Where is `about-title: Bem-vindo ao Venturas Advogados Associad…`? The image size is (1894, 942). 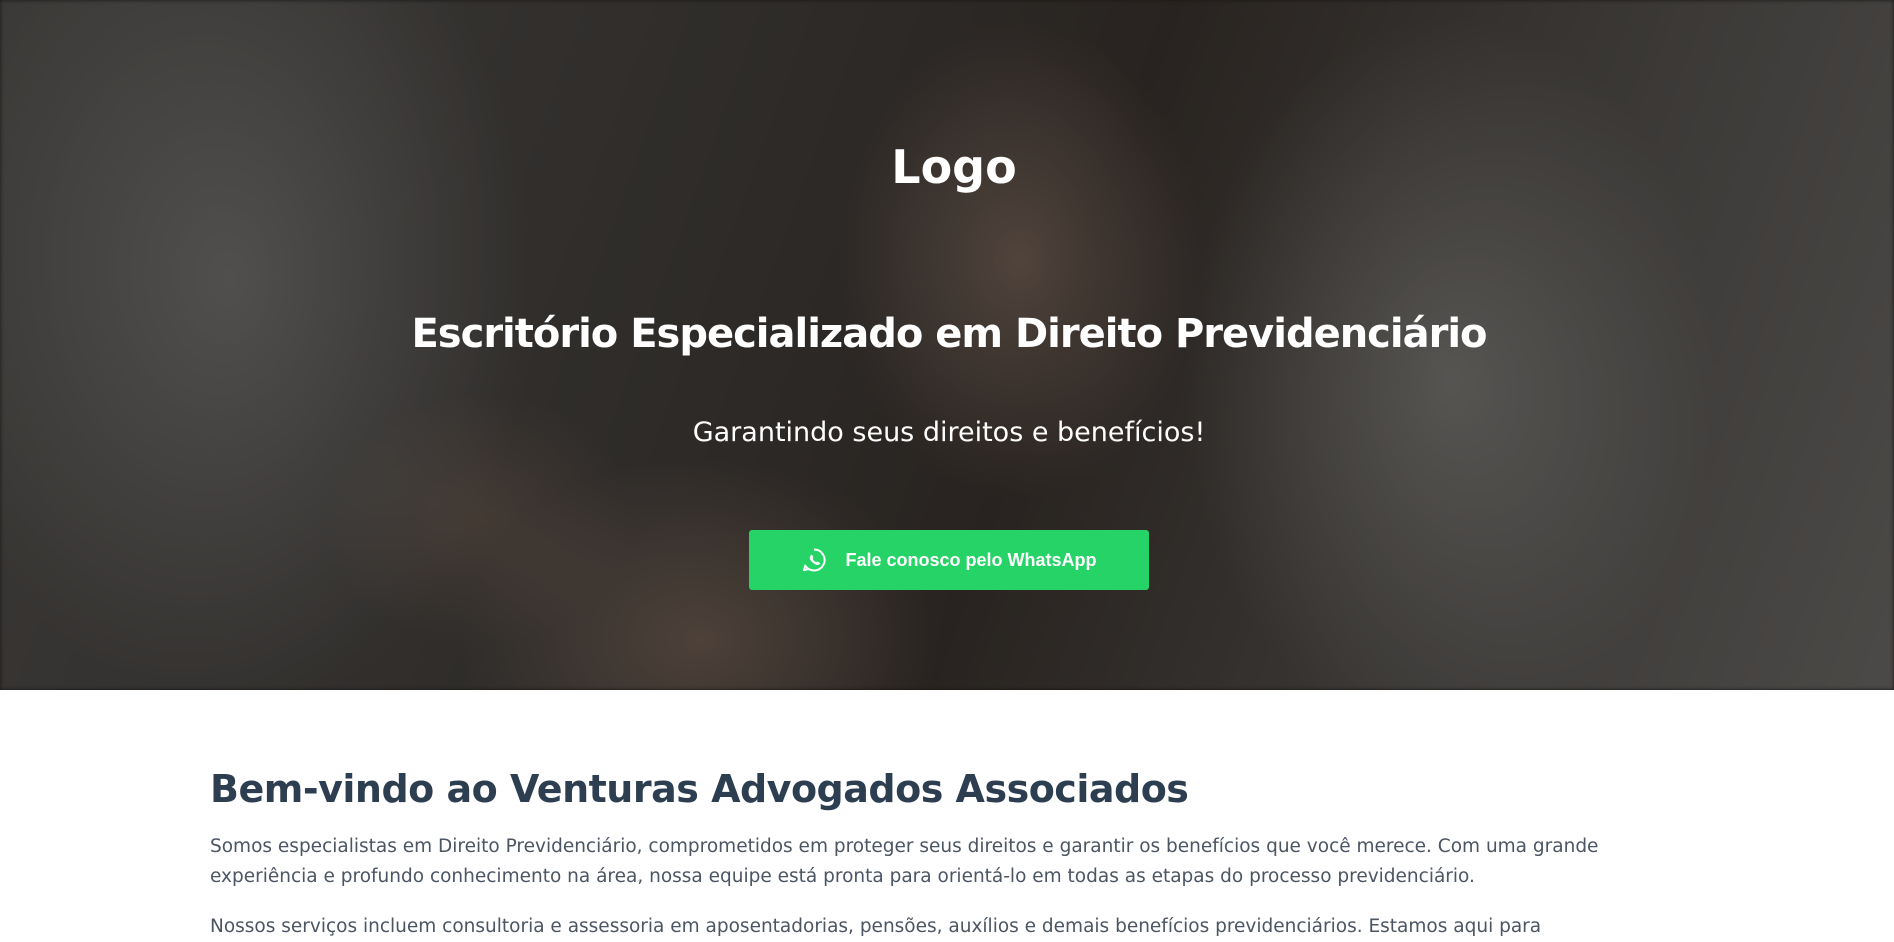
about-title: Bem-vindo ao Venturas Advogados Associad… is located at coordinates (699, 789).